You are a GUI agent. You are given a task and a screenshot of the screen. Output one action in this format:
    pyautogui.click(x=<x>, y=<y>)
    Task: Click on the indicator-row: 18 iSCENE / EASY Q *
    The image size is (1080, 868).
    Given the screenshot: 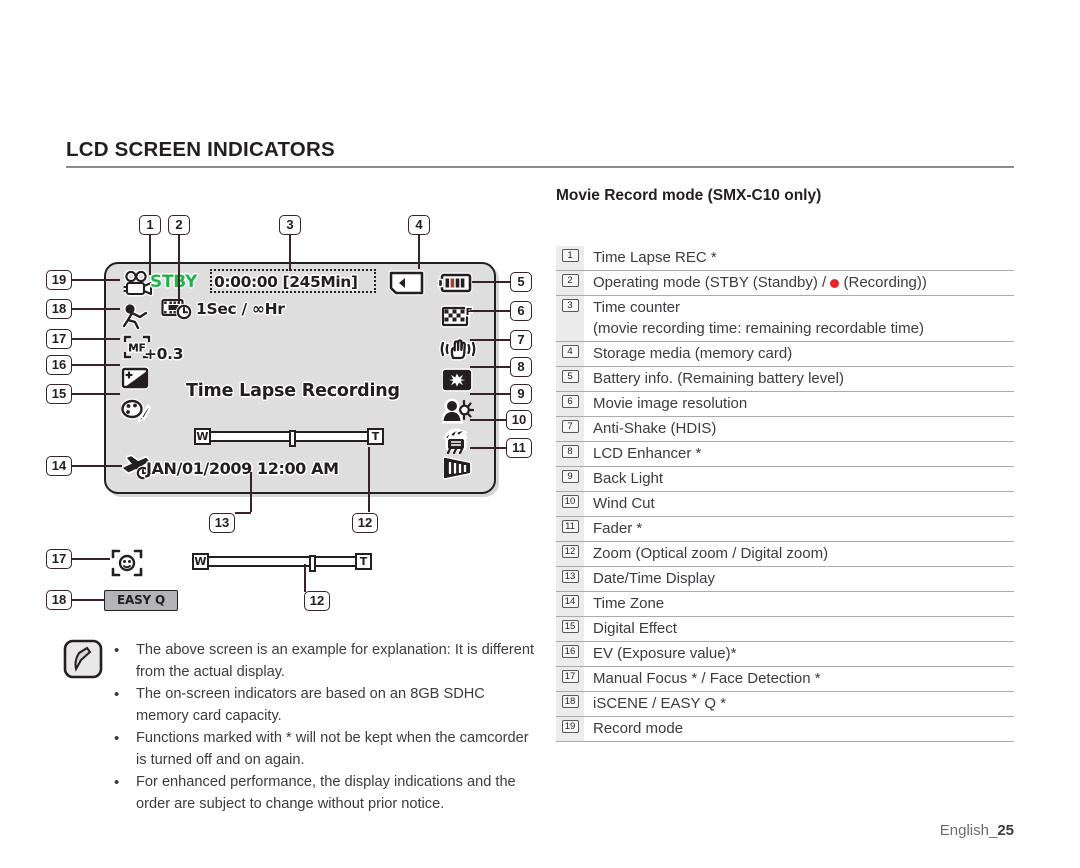 What is the action you would take?
    pyautogui.click(x=785, y=704)
    